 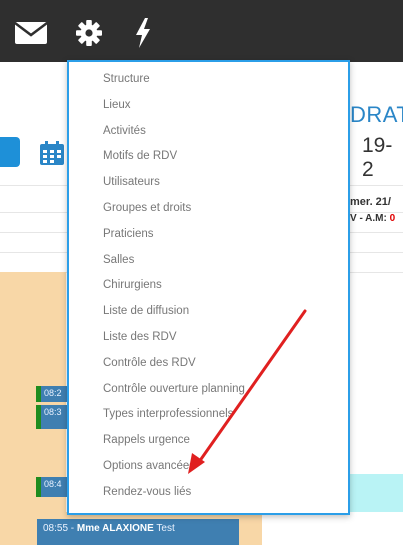 I want to click on date-range-fragment: 19-2, so click(x=377, y=157).